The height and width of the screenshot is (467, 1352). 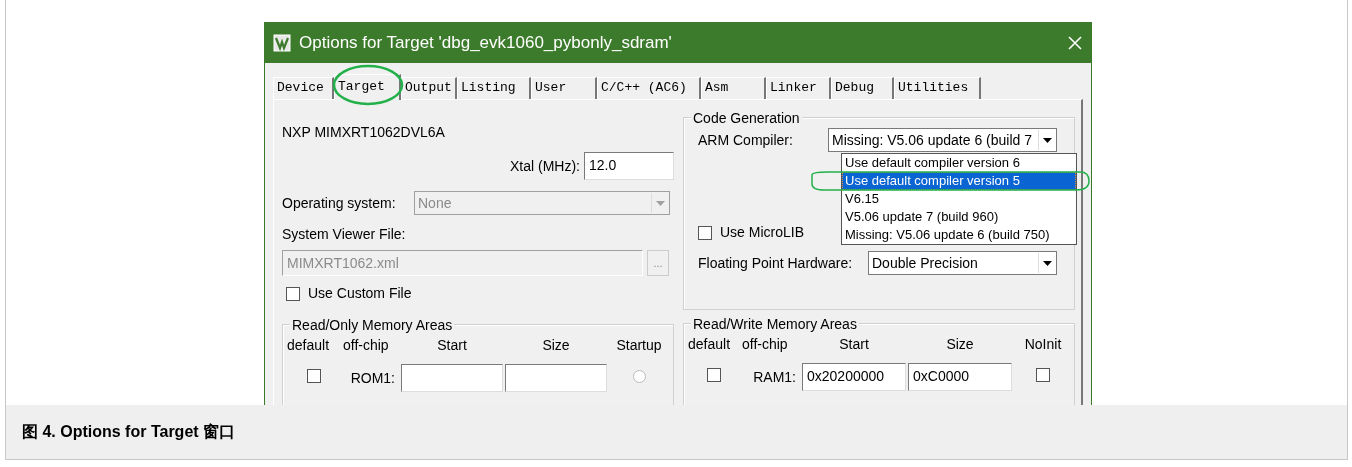 What do you see at coordinates (960, 377) in the screenshot?
I see `size-field: 0xC0000` at bounding box center [960, 377].